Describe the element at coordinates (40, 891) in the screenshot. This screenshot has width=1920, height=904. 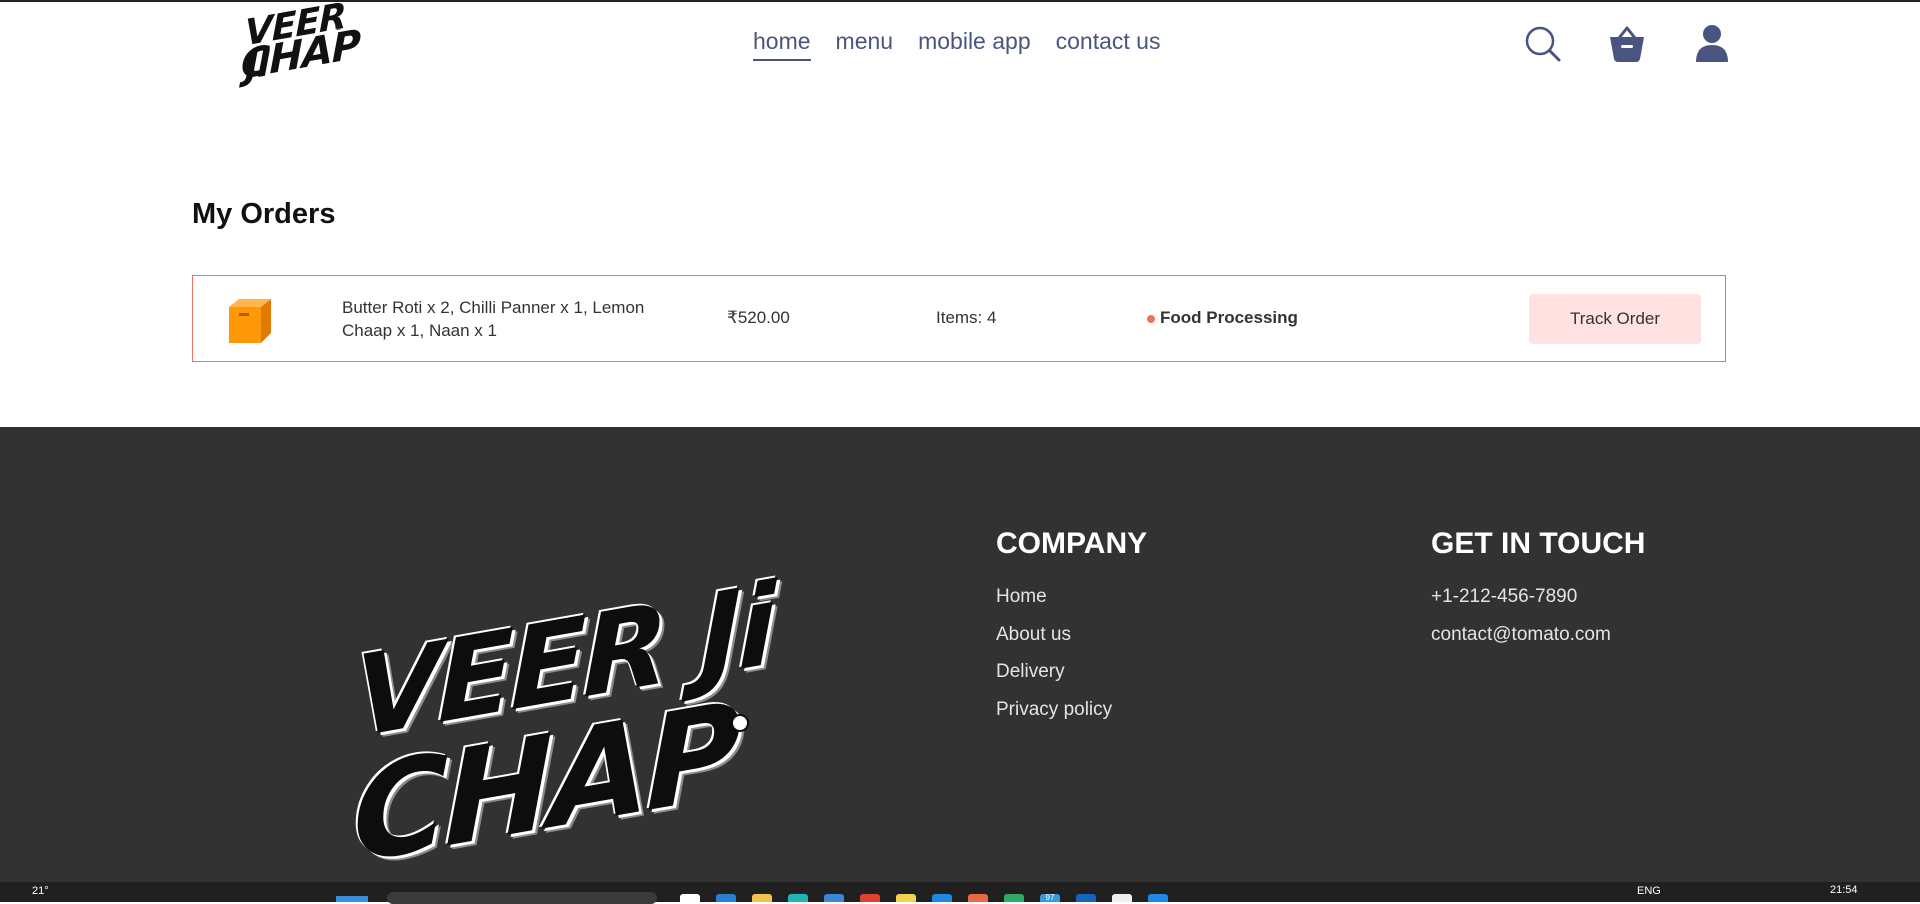
I see `weather-widget: 21°` at that location.